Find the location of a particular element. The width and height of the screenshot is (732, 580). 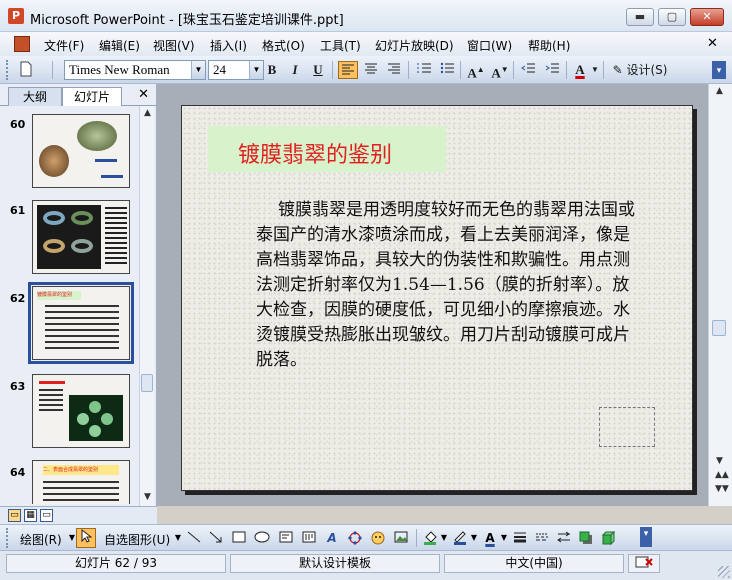

close-button: ✕ is located at coordinates (707, 17).